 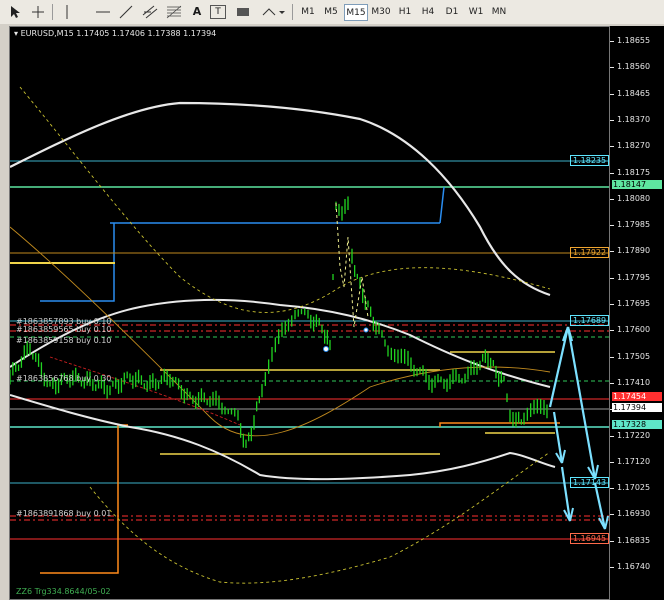 I want to click on fibonacci-icon, so click(x=174, y=11).